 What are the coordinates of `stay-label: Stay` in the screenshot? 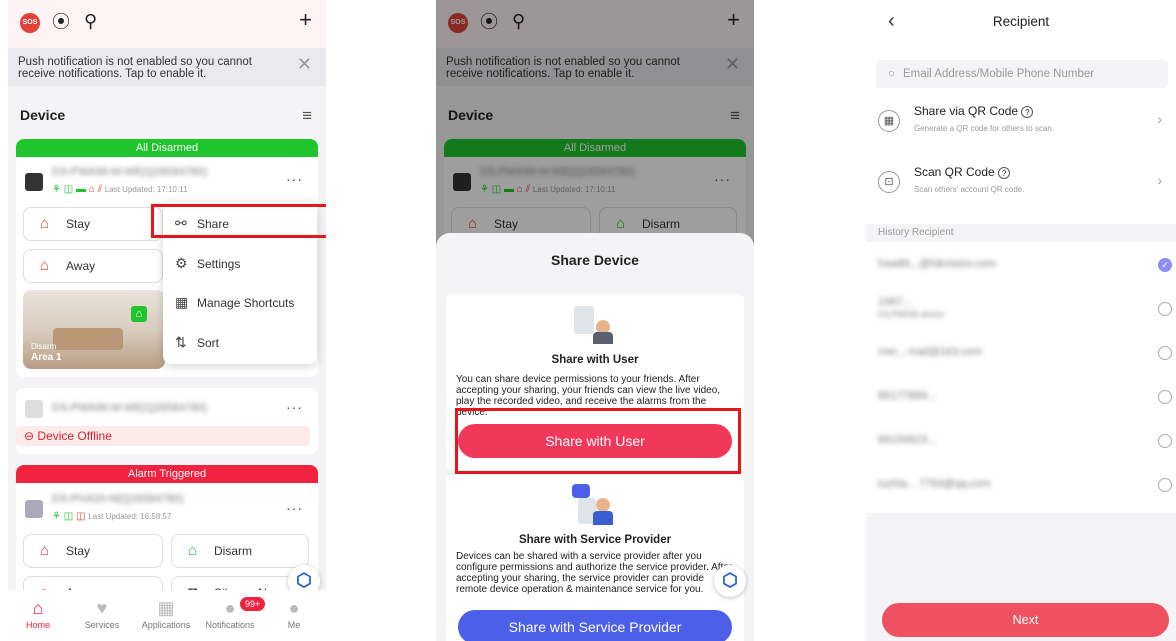 It's located at (78, 224).